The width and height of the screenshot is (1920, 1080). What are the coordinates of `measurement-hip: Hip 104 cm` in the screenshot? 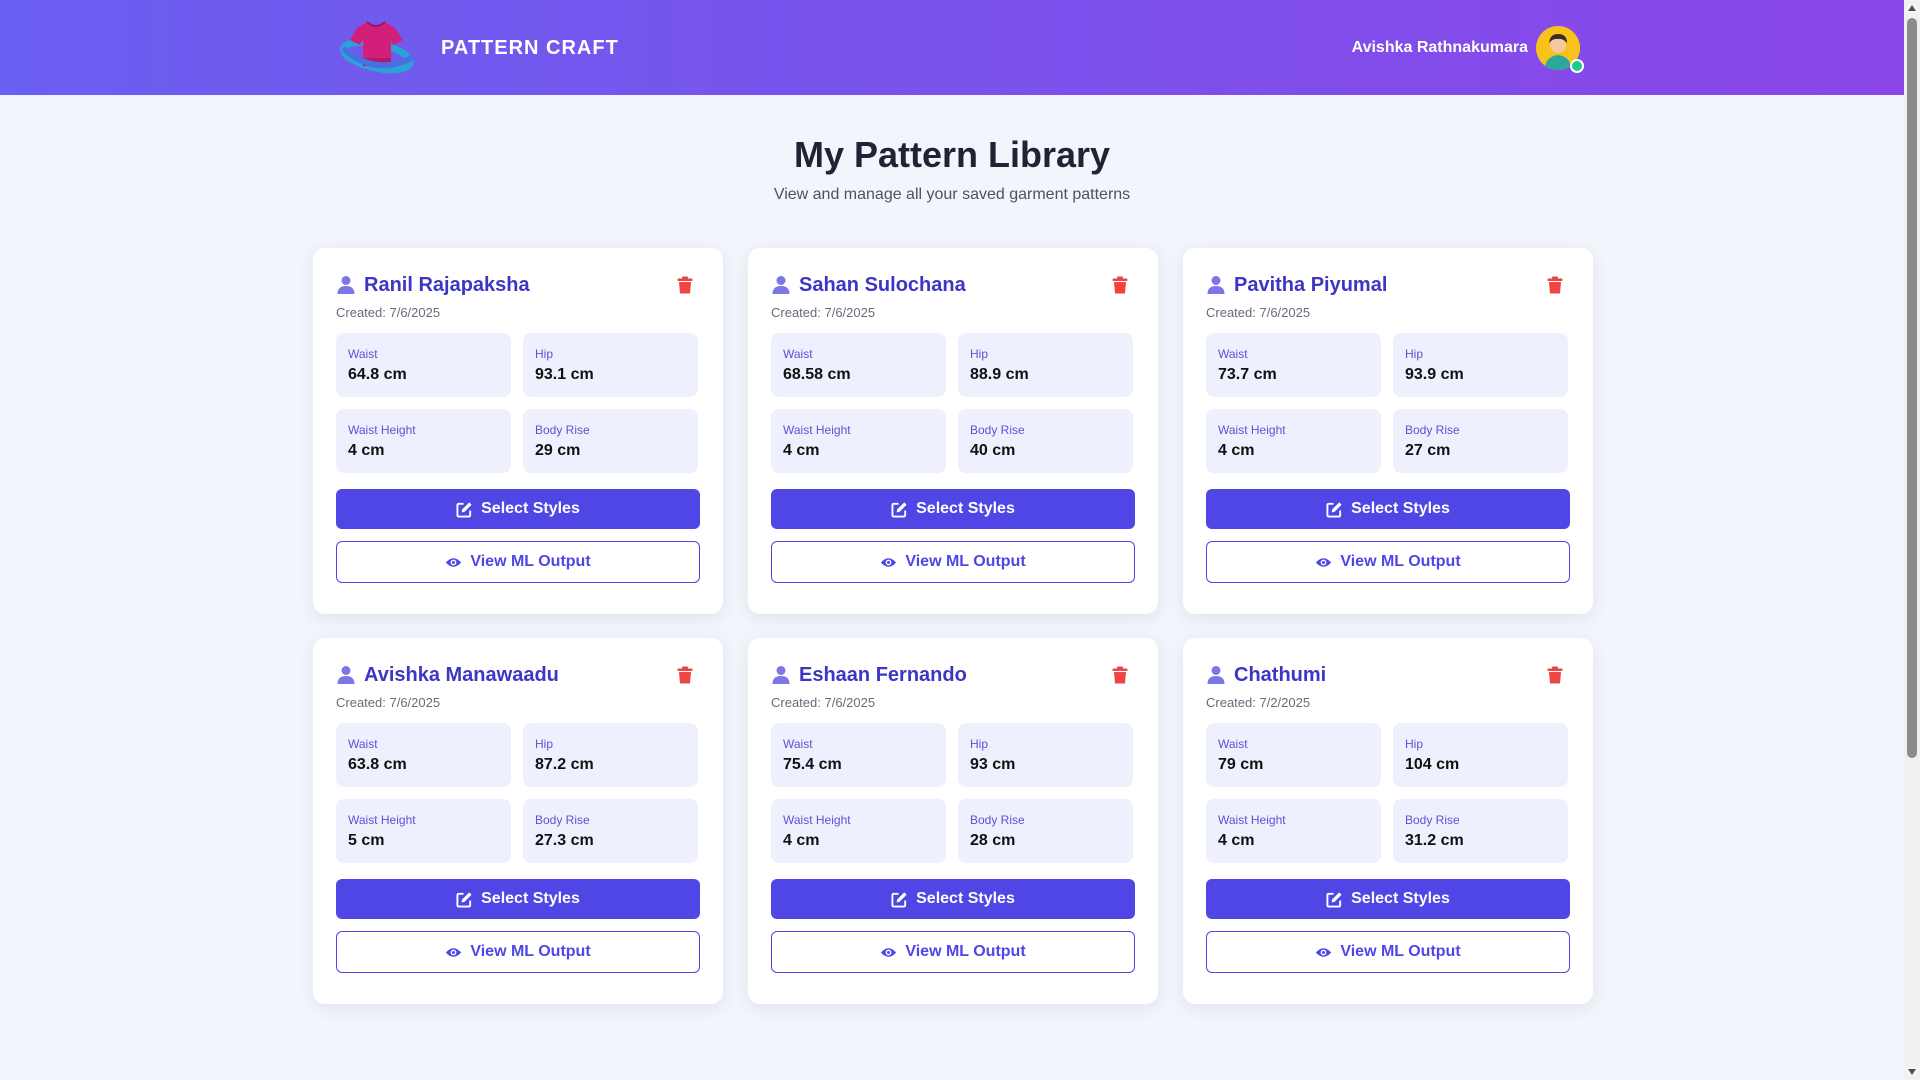 It's located at (1480, 755).